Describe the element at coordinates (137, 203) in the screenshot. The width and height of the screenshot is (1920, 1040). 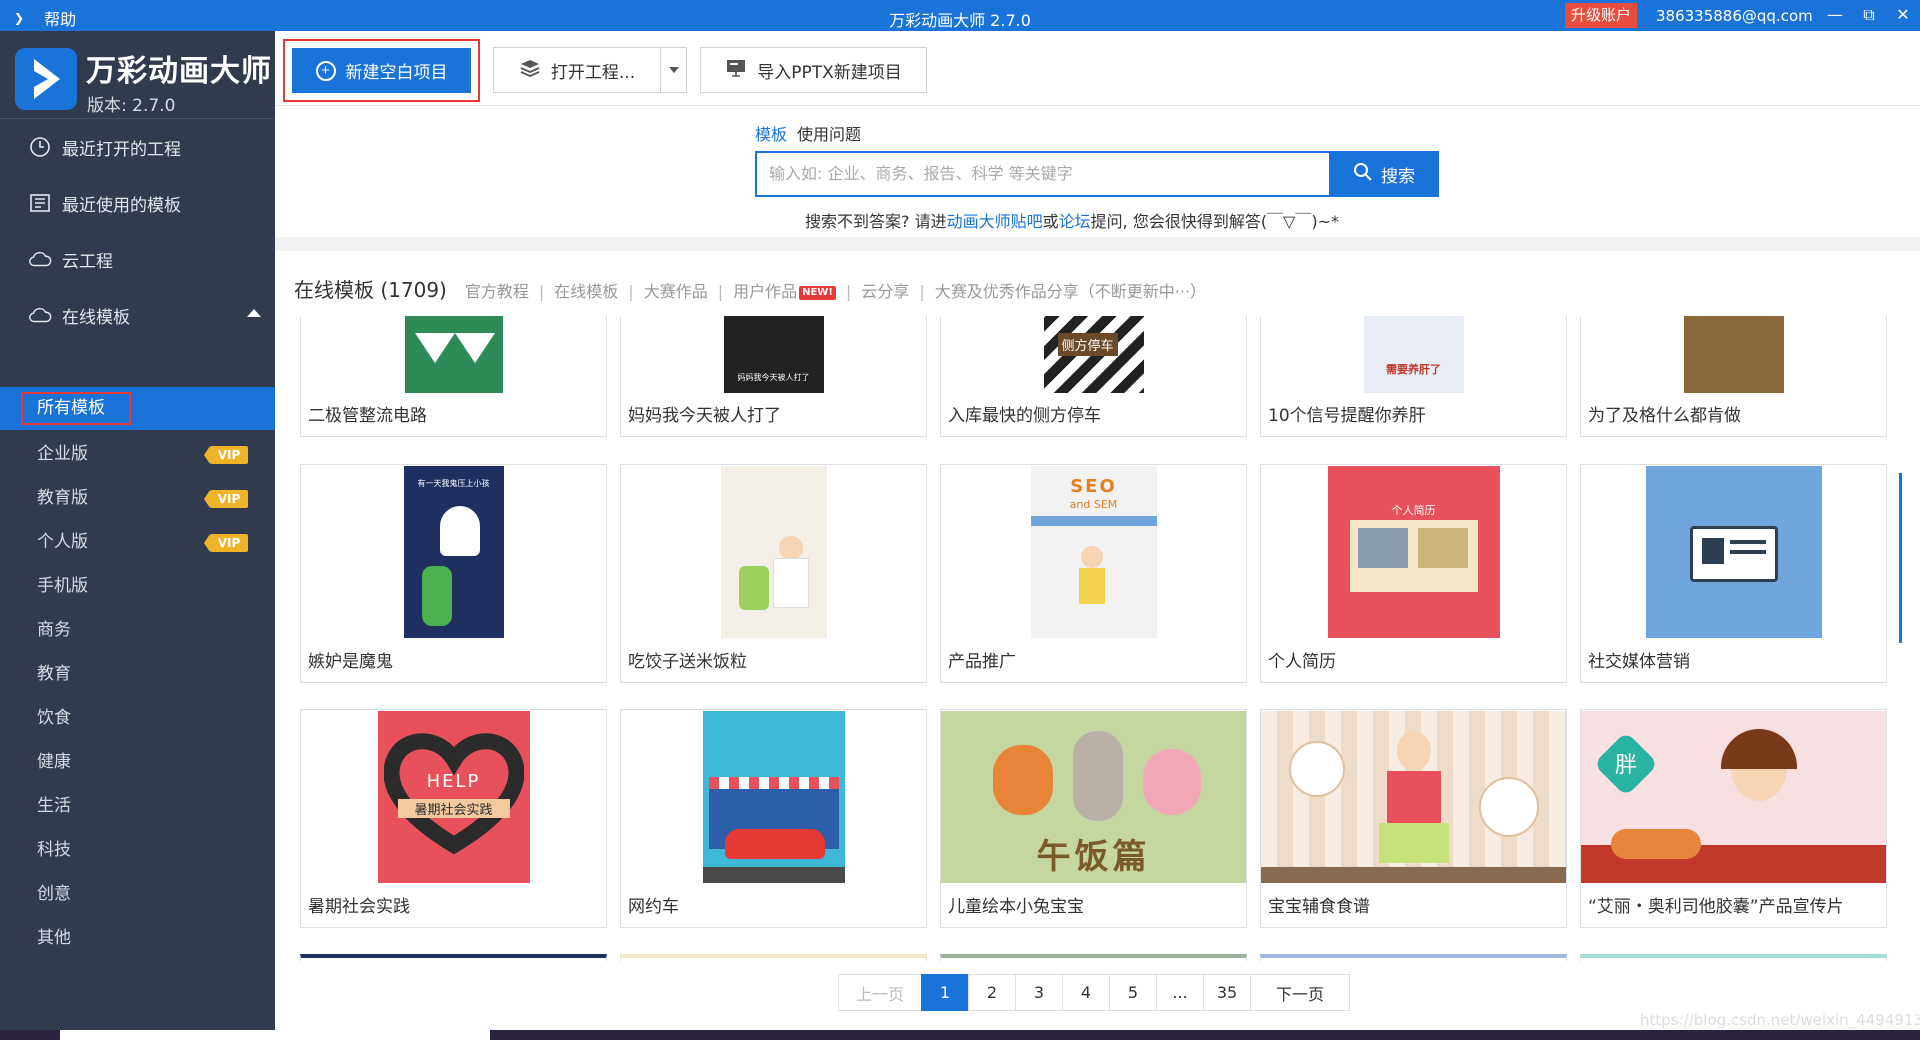
I see `nav-recent-templates: 最近使用的模板` at that location.